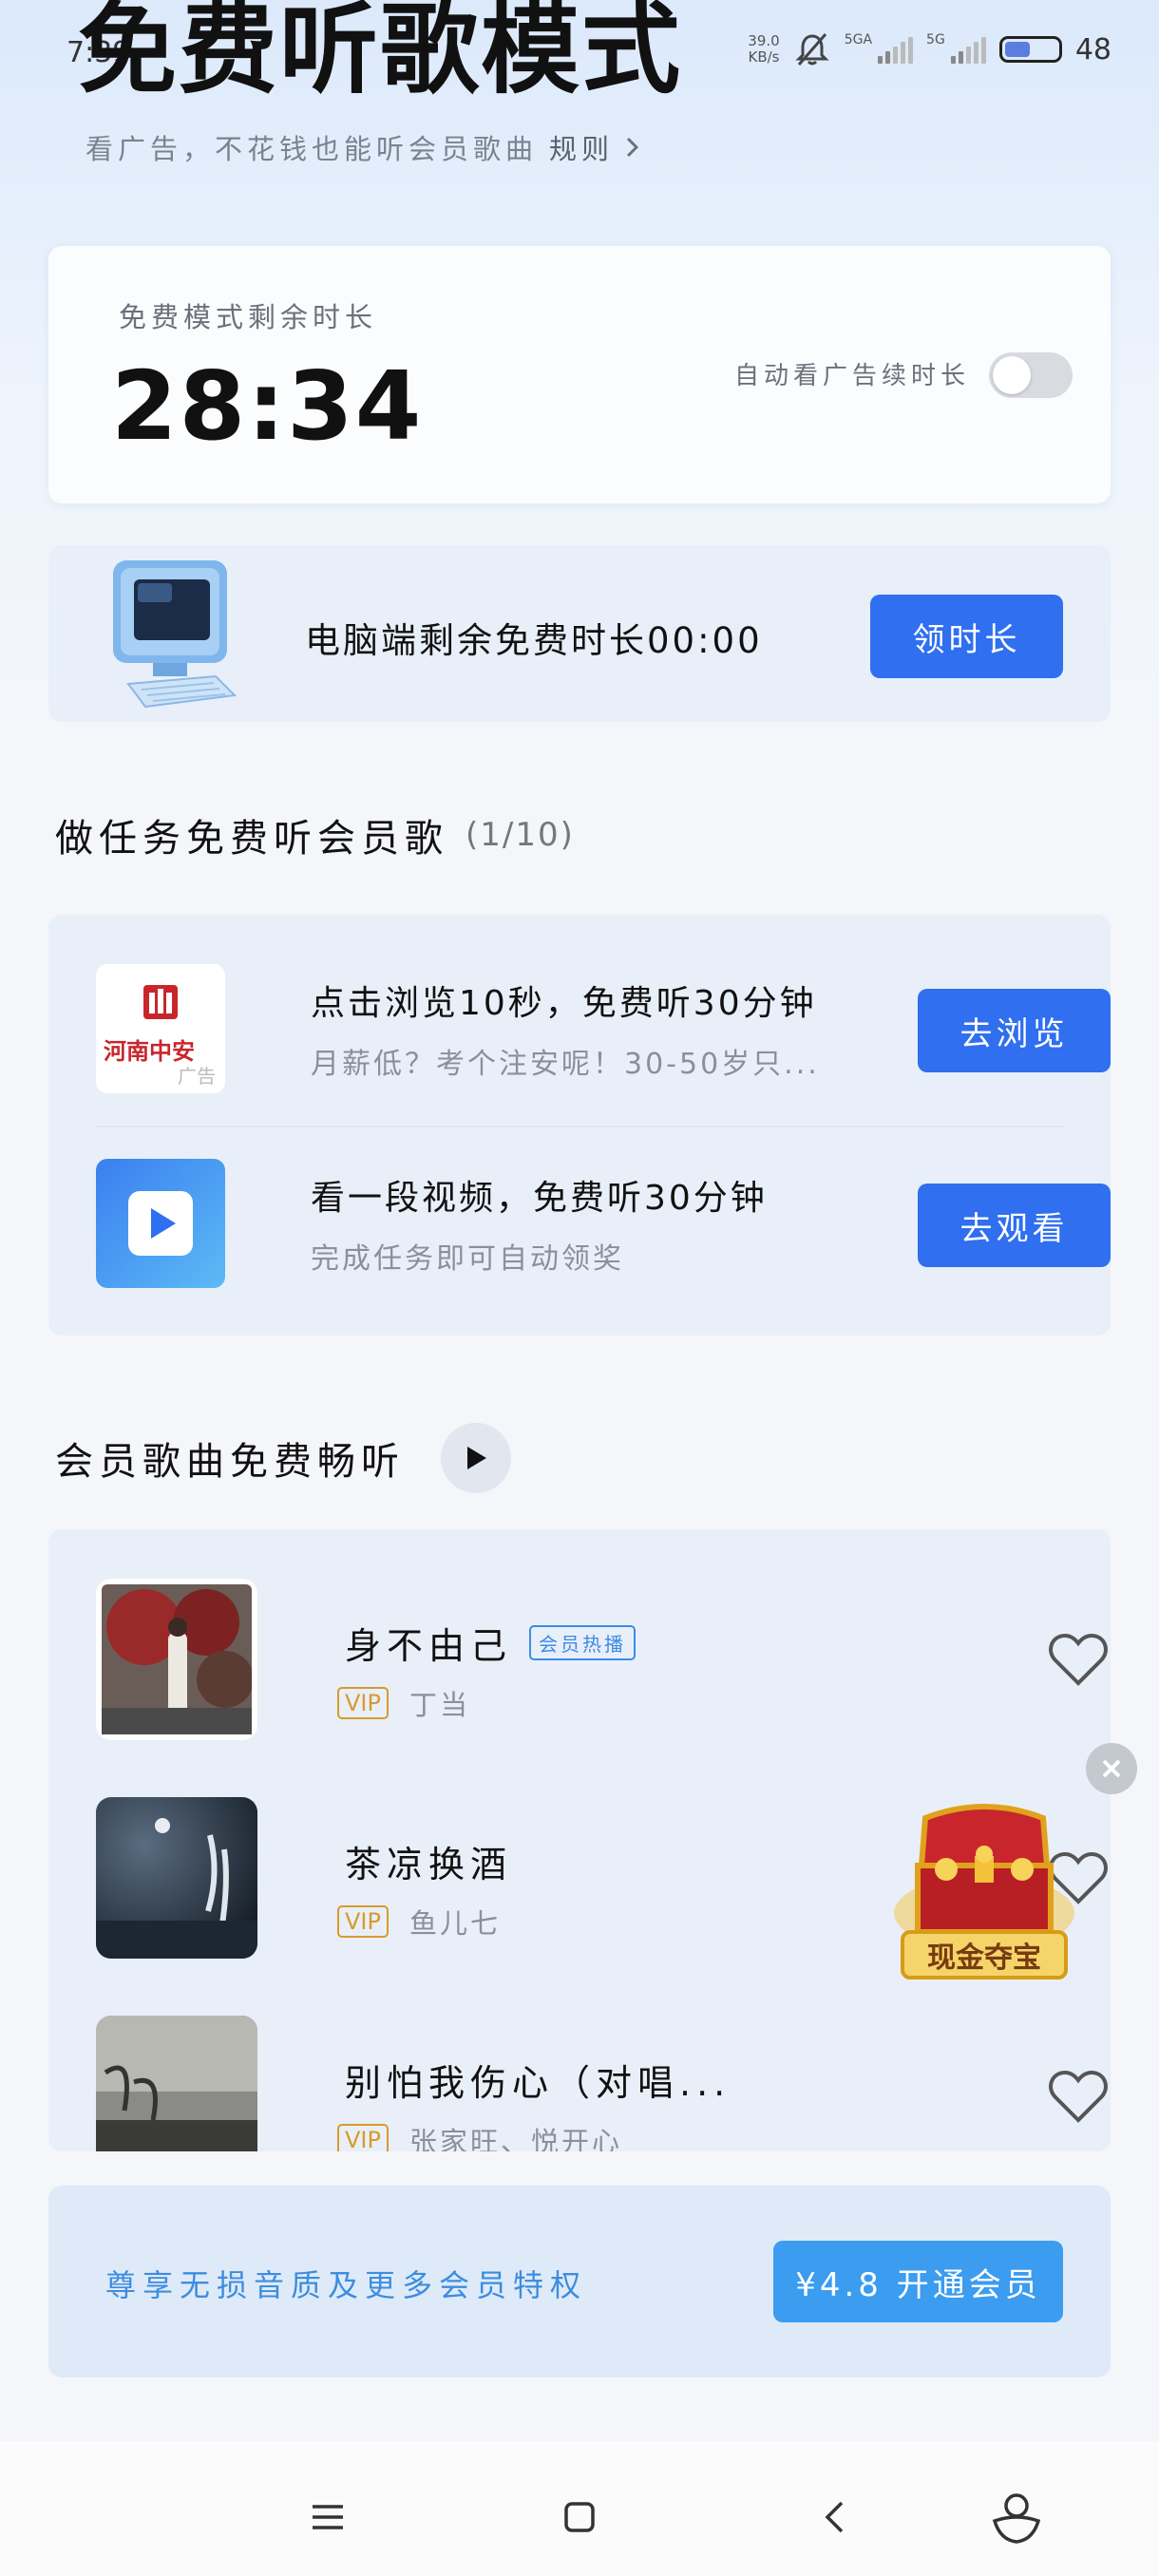 This screenshot has width=1159, height=2576. What do you see at coordinates (403, 1703) in the screenshot?
I see `song-meta: VIP 丁当` at bounding box center [403, 1703].